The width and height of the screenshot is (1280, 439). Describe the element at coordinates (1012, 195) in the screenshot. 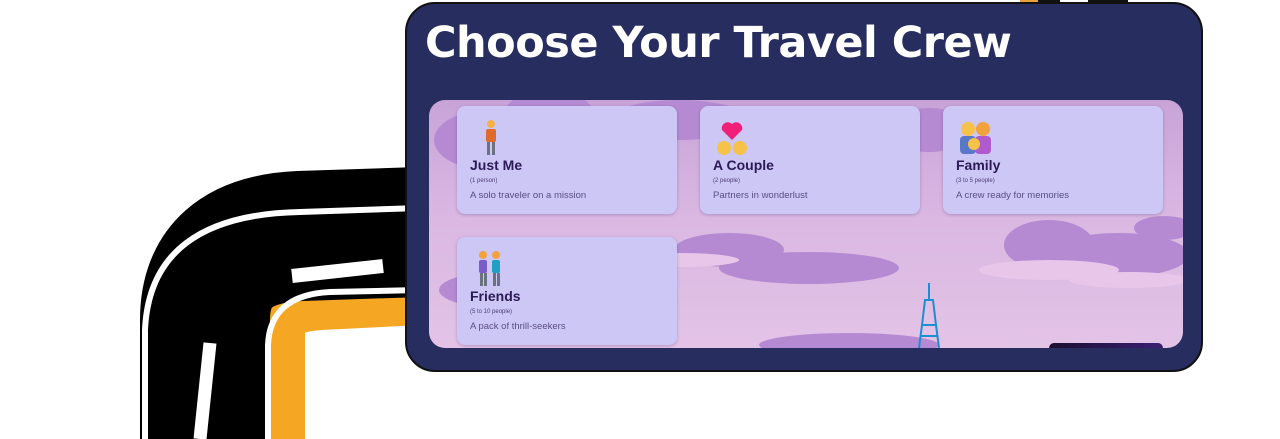

I see `crew-option-description: A crew ready for memories` at that location.